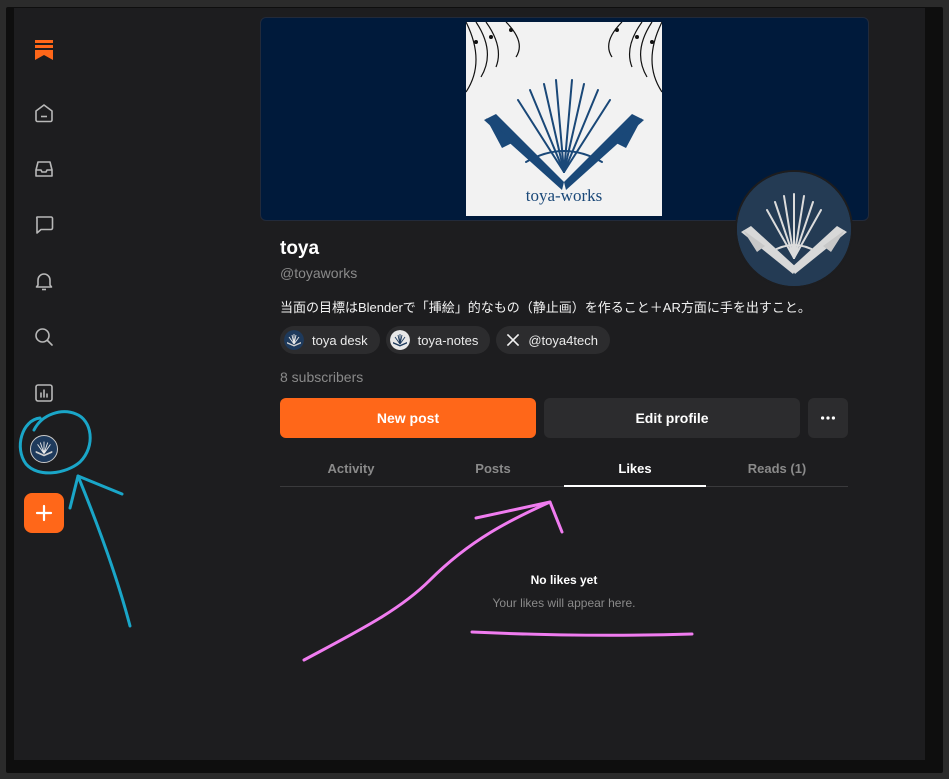  I want to click on profile-links: toya desk toya-notes @toya4tech, so click(445, 340).